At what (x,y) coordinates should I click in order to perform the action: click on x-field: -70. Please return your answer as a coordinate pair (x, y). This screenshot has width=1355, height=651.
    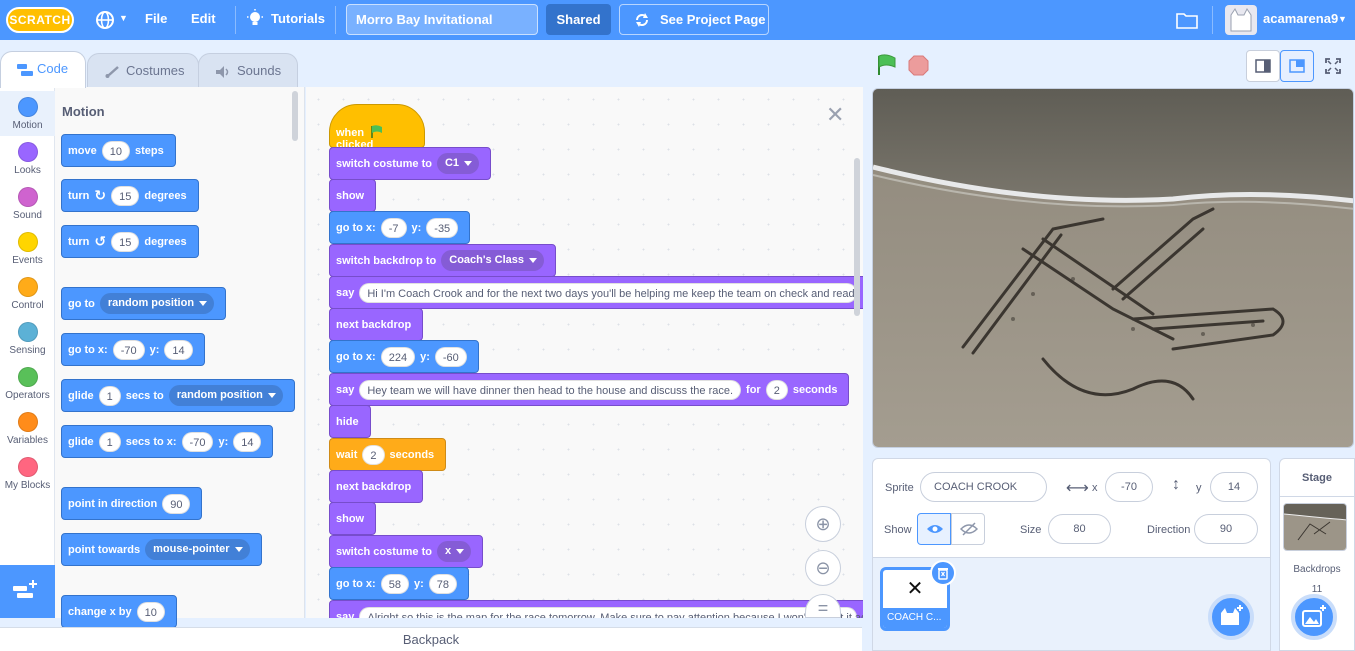
    Looking at the image, I should click on (1129, 487).